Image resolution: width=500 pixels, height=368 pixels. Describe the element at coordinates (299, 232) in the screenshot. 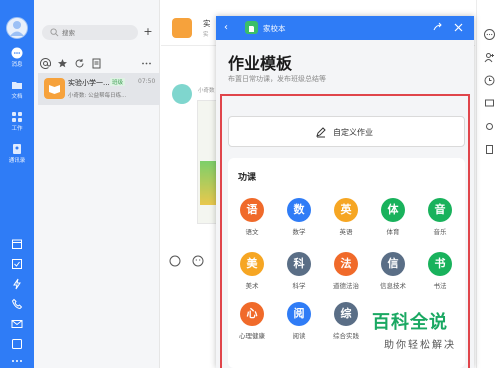

I see `subject-label: 数学` at that location.